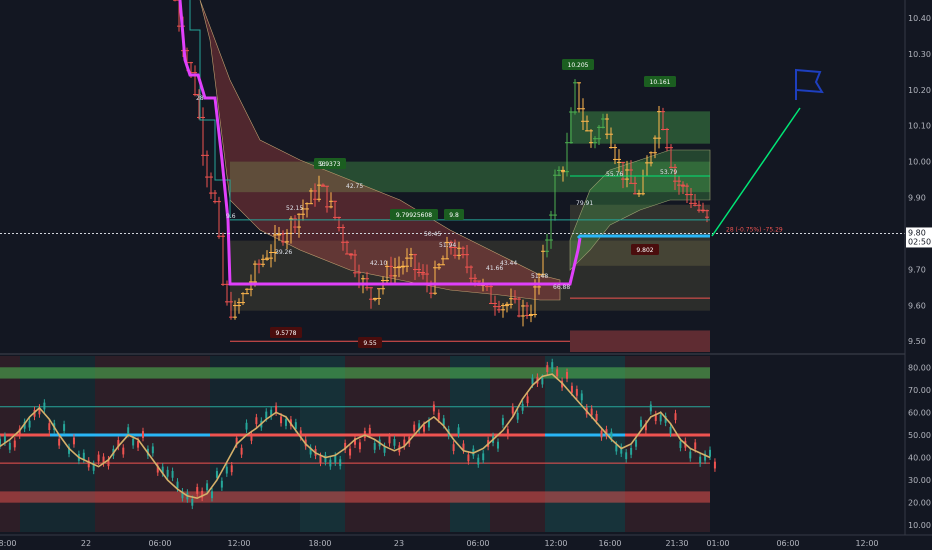 The image size is (932, 550). Describe the element at coordinates (919, 241) in the screenshot. I see `countdown-label: 02:50` at that location.